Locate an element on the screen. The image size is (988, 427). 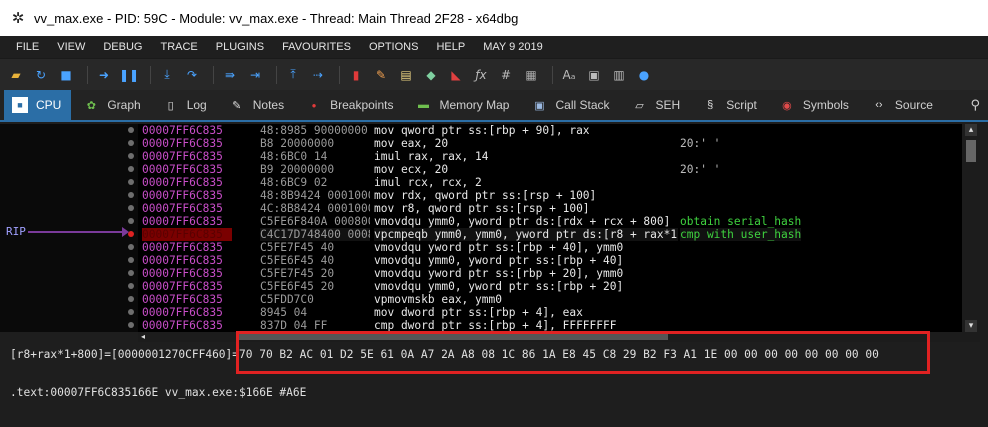
disasm-bytes: 4C:8B8424 00010000 is located at coordinates (315, 208).